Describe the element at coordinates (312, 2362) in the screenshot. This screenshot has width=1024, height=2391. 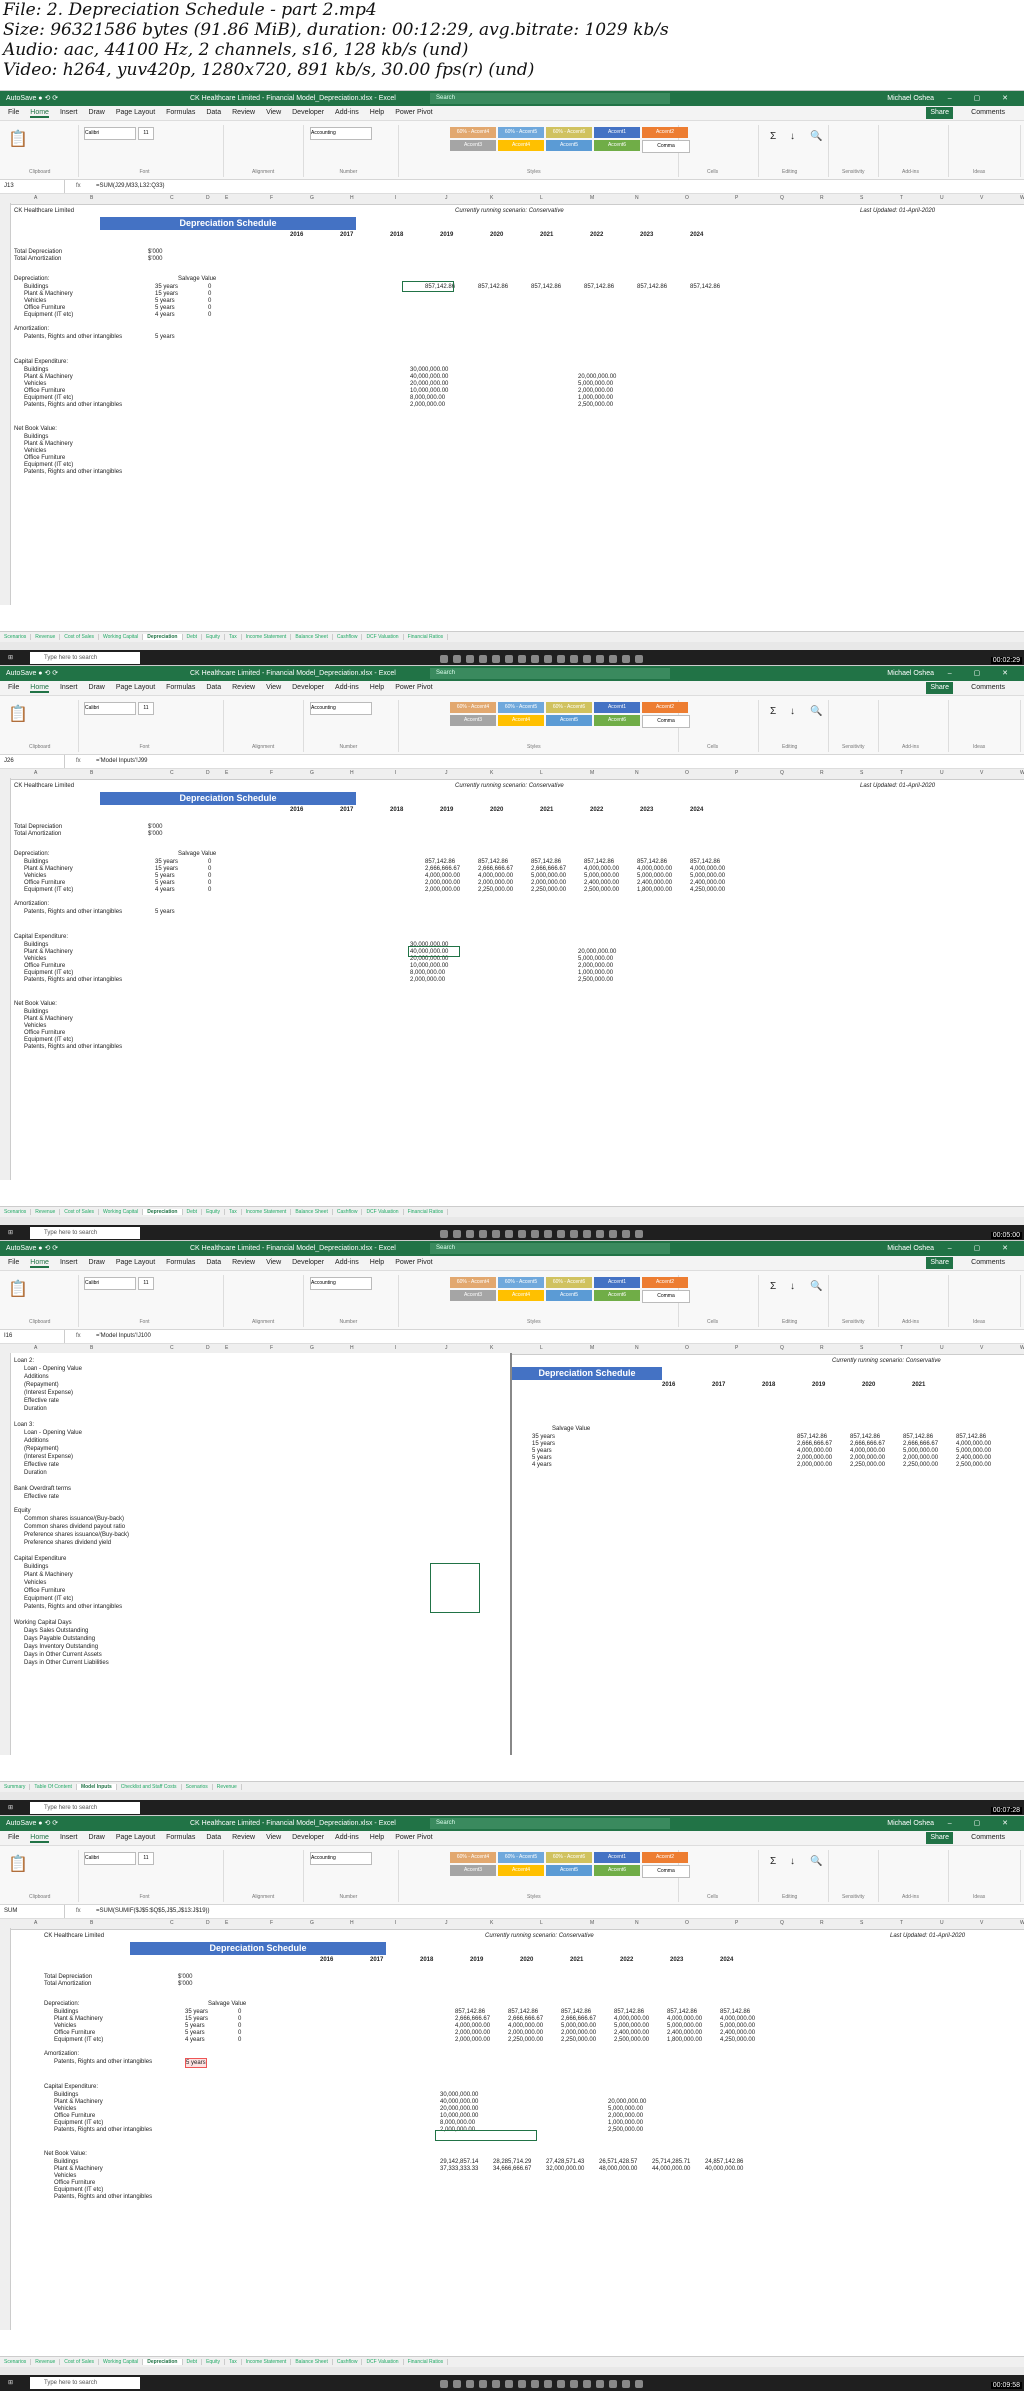
I see `sheet-tab-balance-sheet: Balance Sheet` at that location.